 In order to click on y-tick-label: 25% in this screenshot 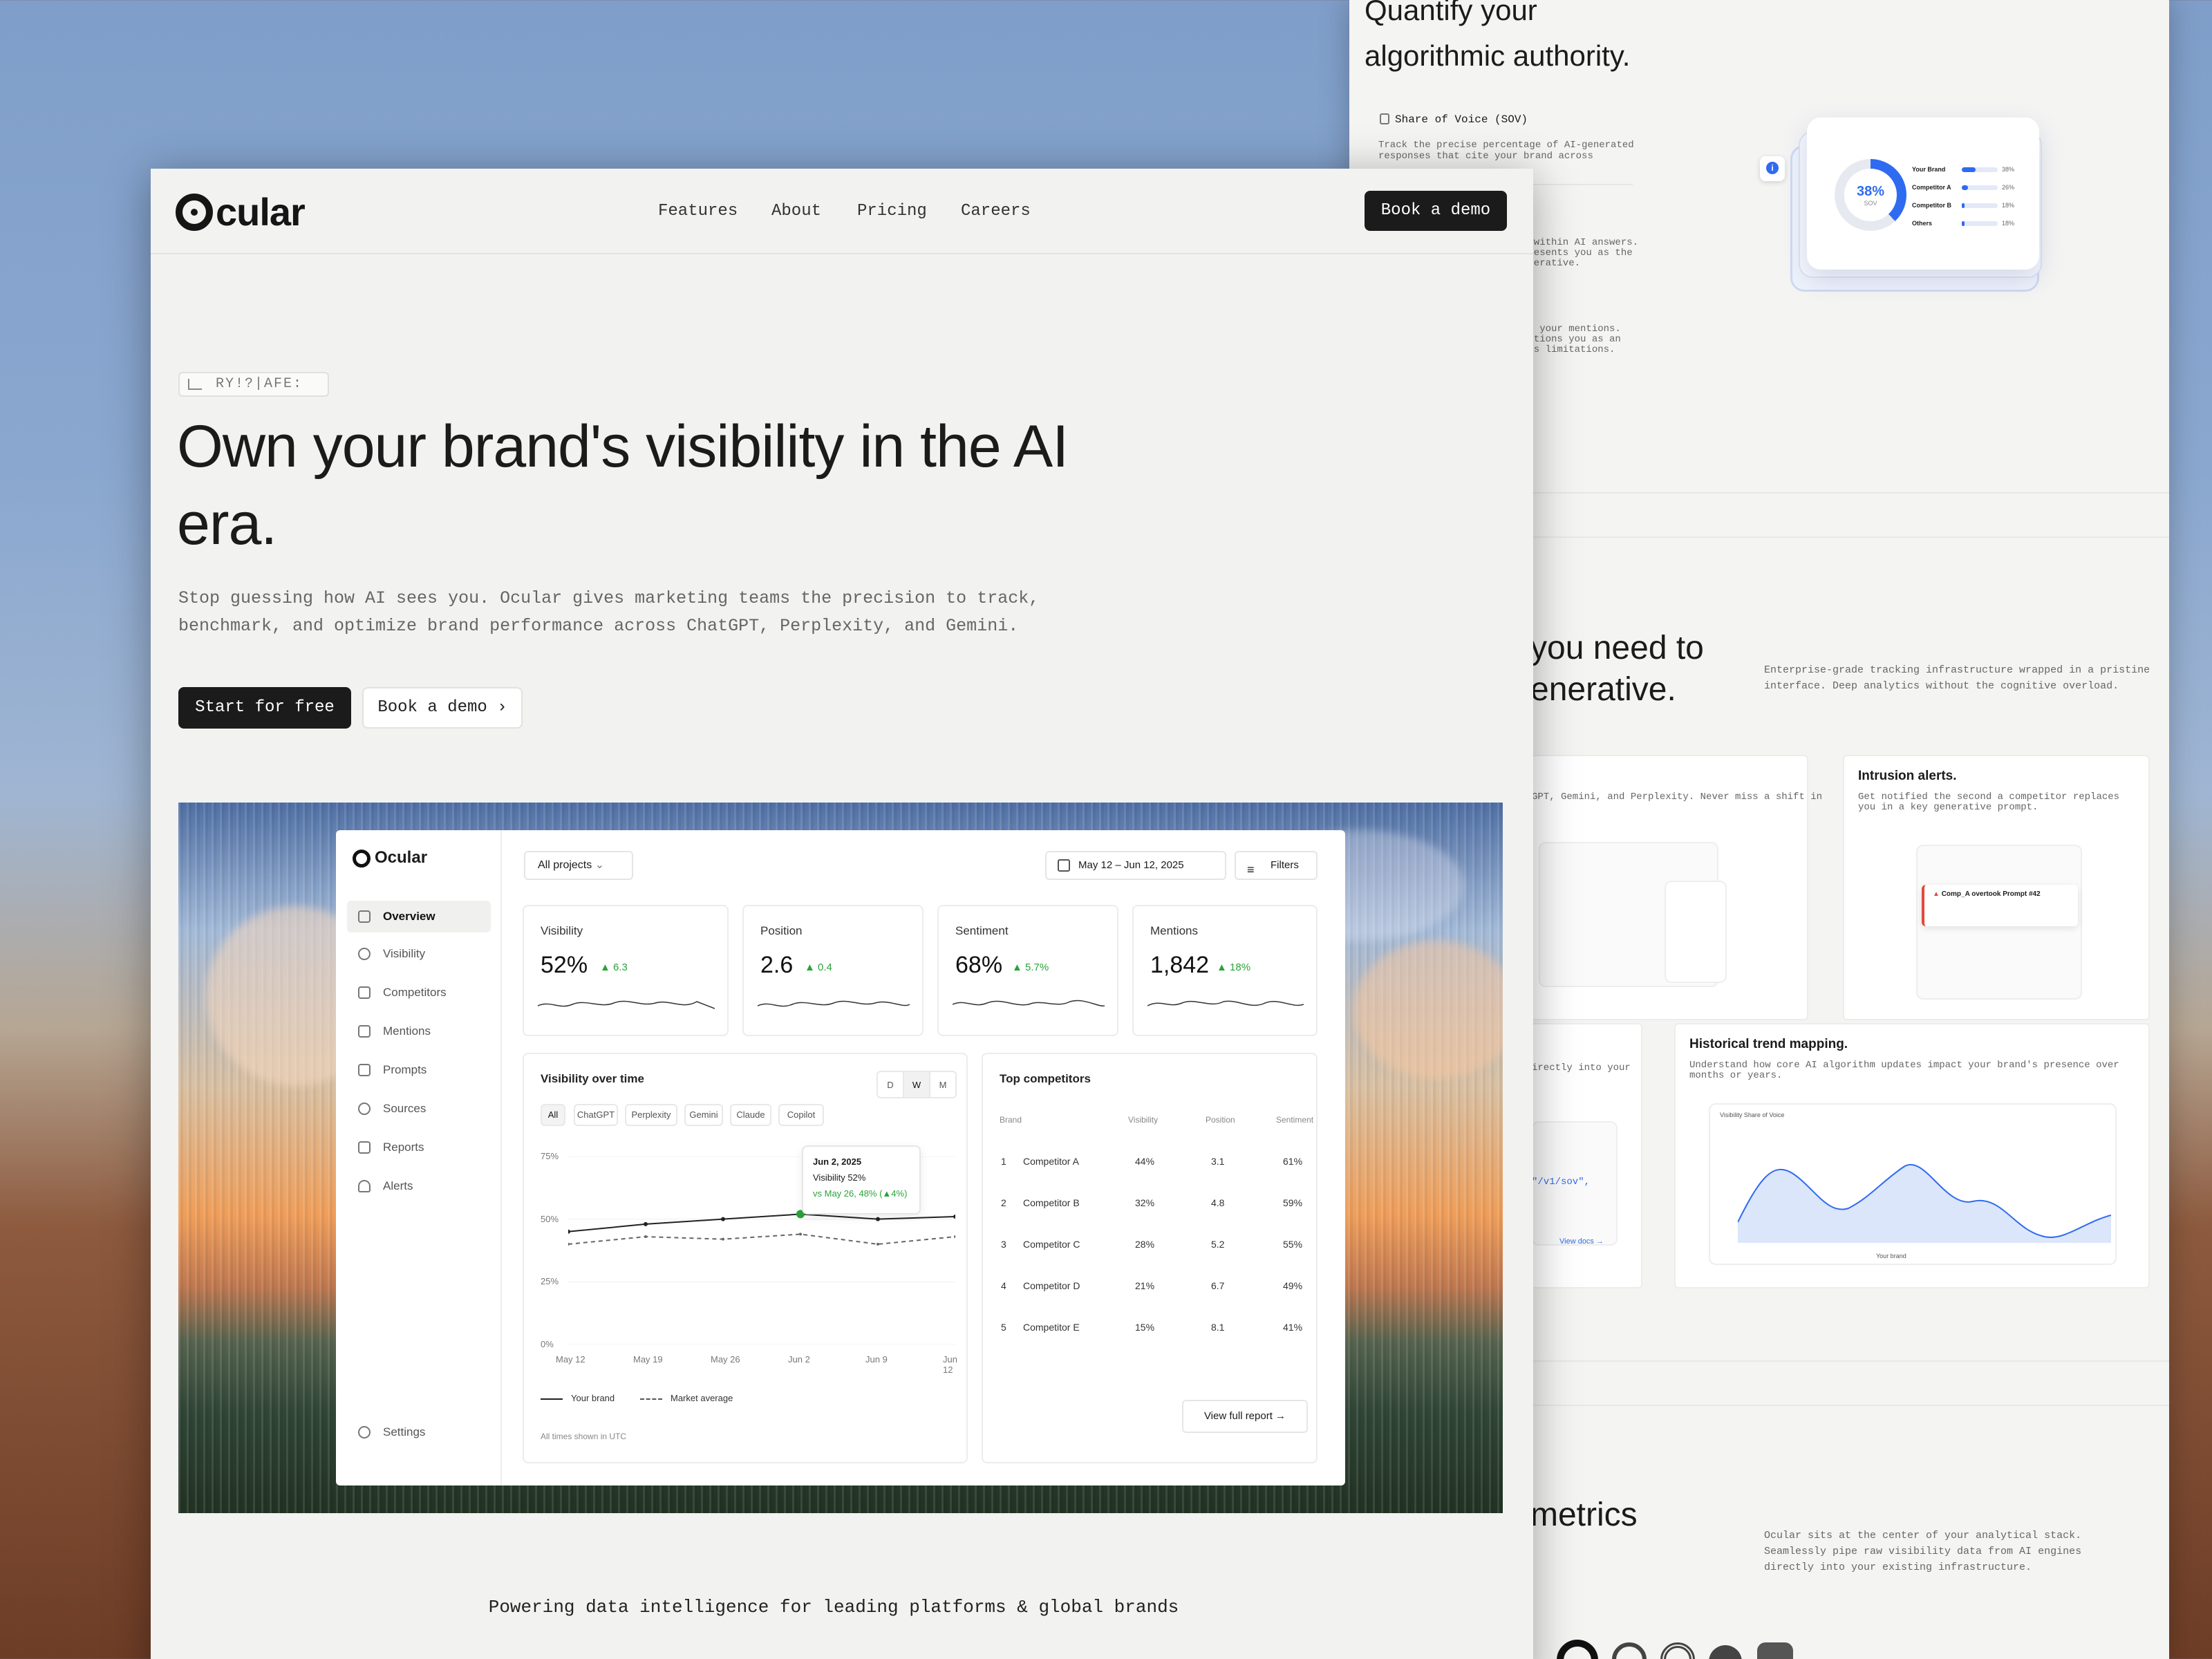, I will do `click(550, 1281)`.